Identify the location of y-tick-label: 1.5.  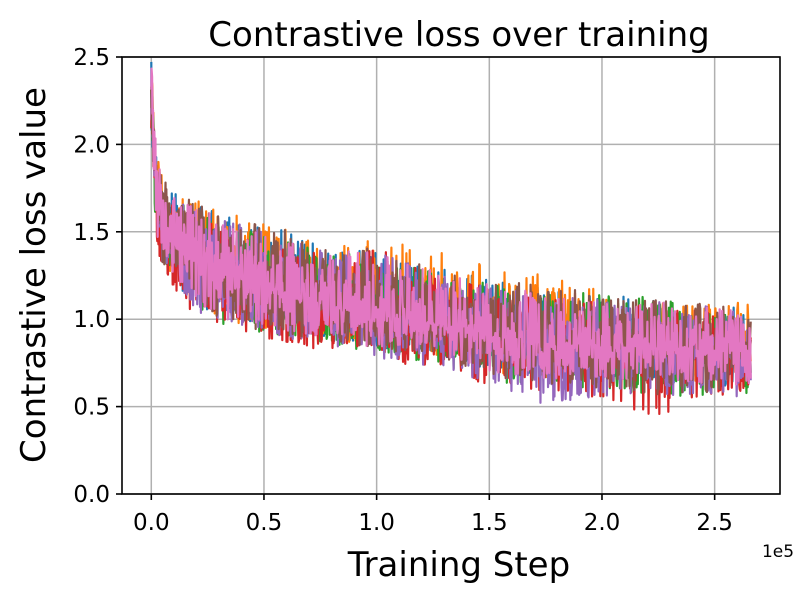
(91, 233).